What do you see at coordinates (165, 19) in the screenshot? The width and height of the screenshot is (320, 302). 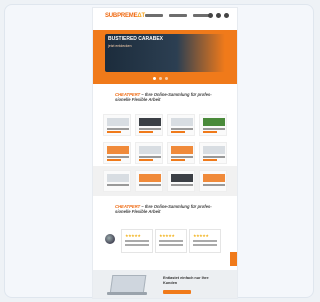 I see `site-header: SUBPREMEΔT` at bounding box center [165, 19].